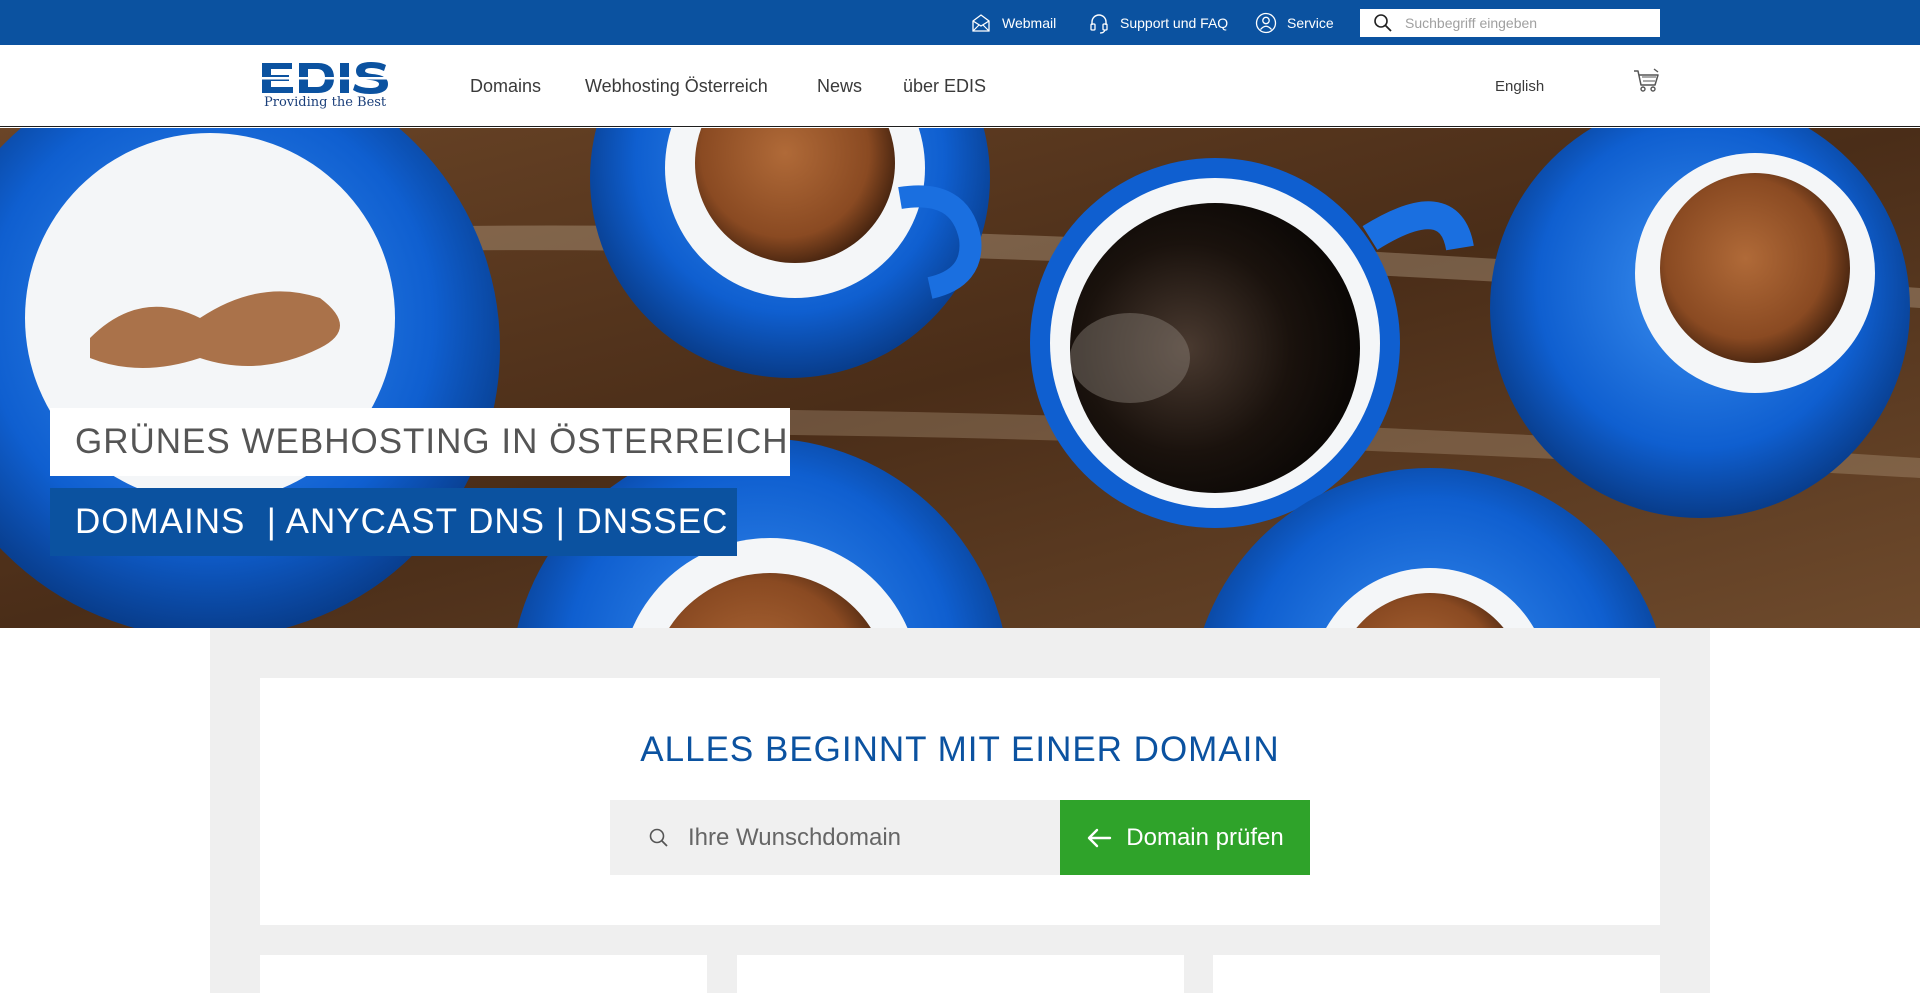 The height and width of the screenshot is (993, 1920). I want to click on domain-search-title: ALLES BEGINNT MIT EINER DOMAIN, so click(960, 749).